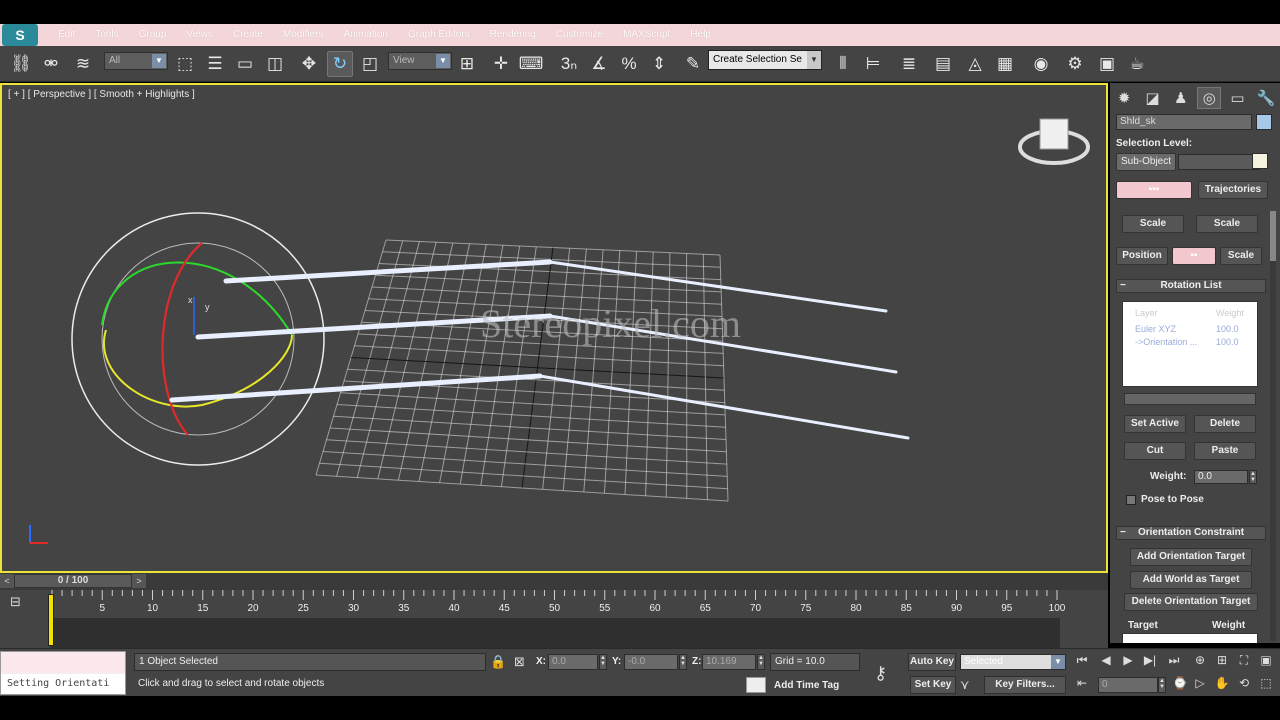 This screenshot has height=720, width=1280. I want to click on paste-button: Paste, so click(1225, 451).